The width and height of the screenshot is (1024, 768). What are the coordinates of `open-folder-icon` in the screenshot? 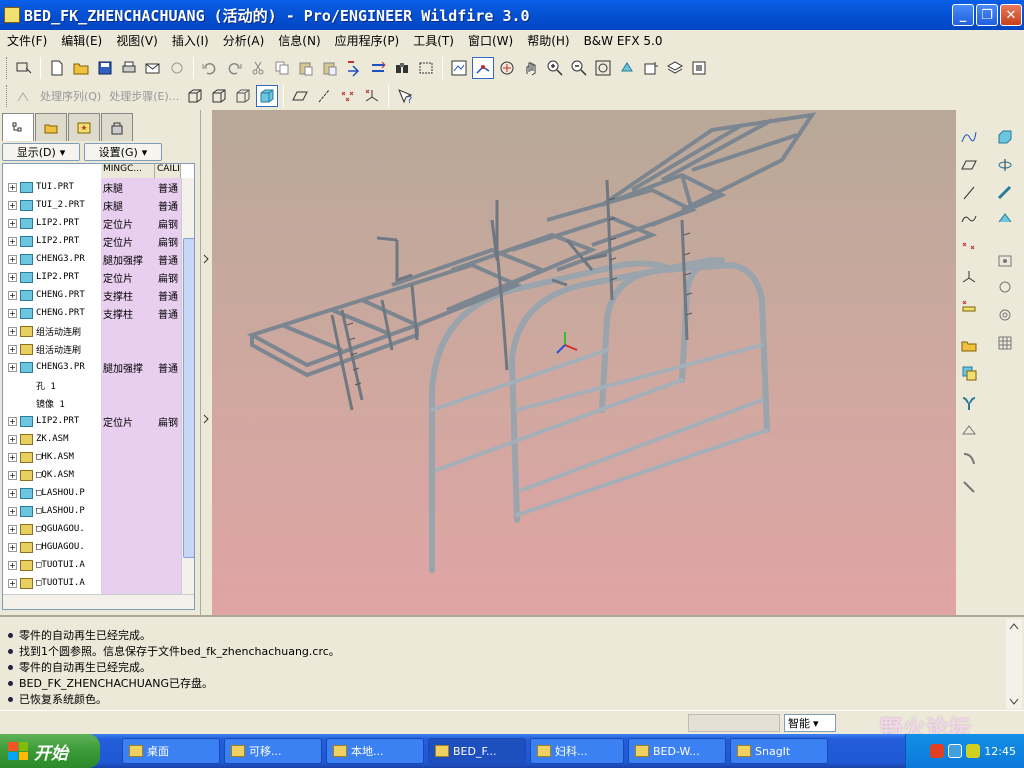 It's located at (81, 68).